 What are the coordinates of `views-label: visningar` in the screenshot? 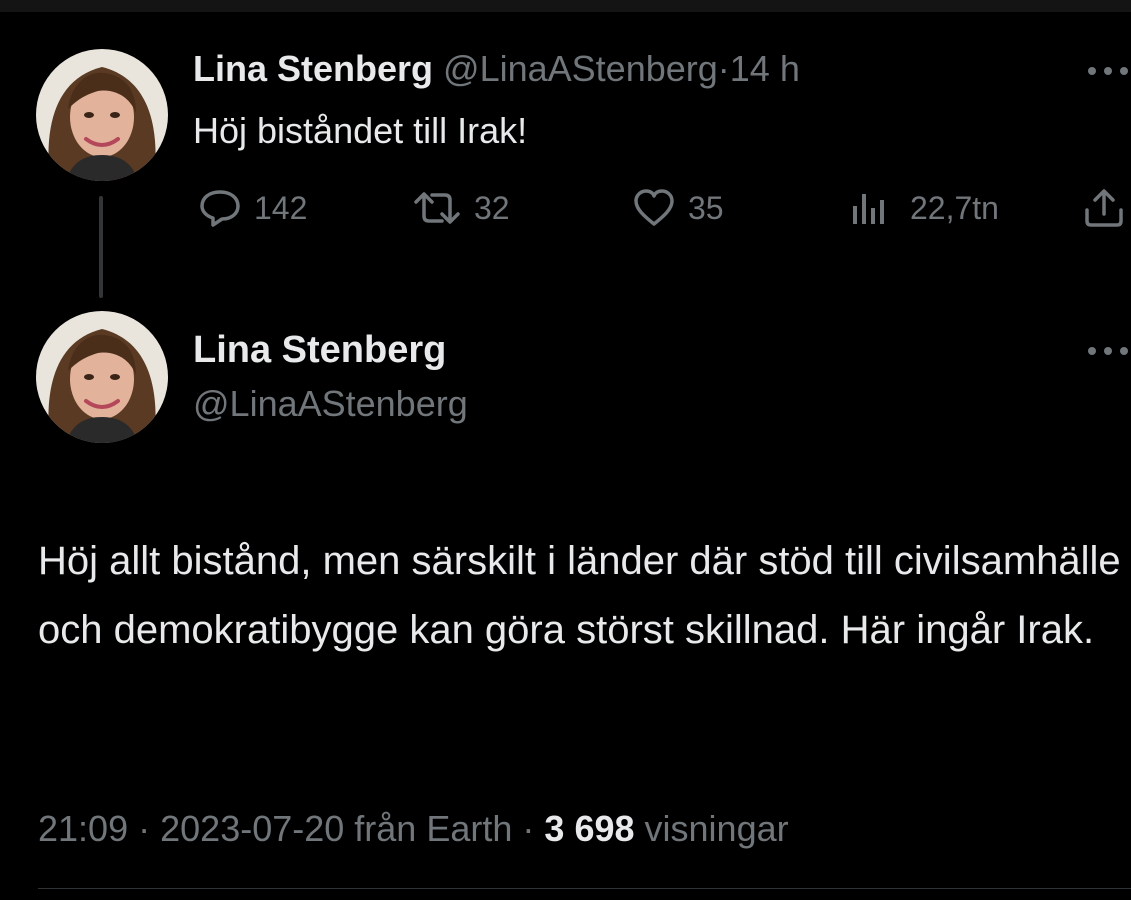 It's located at (716, 828).